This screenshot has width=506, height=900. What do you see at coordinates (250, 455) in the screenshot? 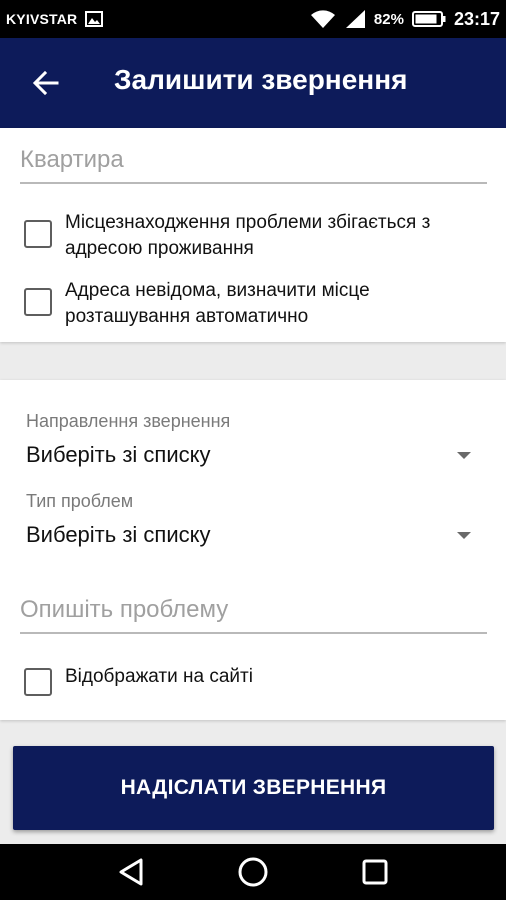
I see `direction-dropdown: Виберіть зі списку` at bounding box center [250, 455].